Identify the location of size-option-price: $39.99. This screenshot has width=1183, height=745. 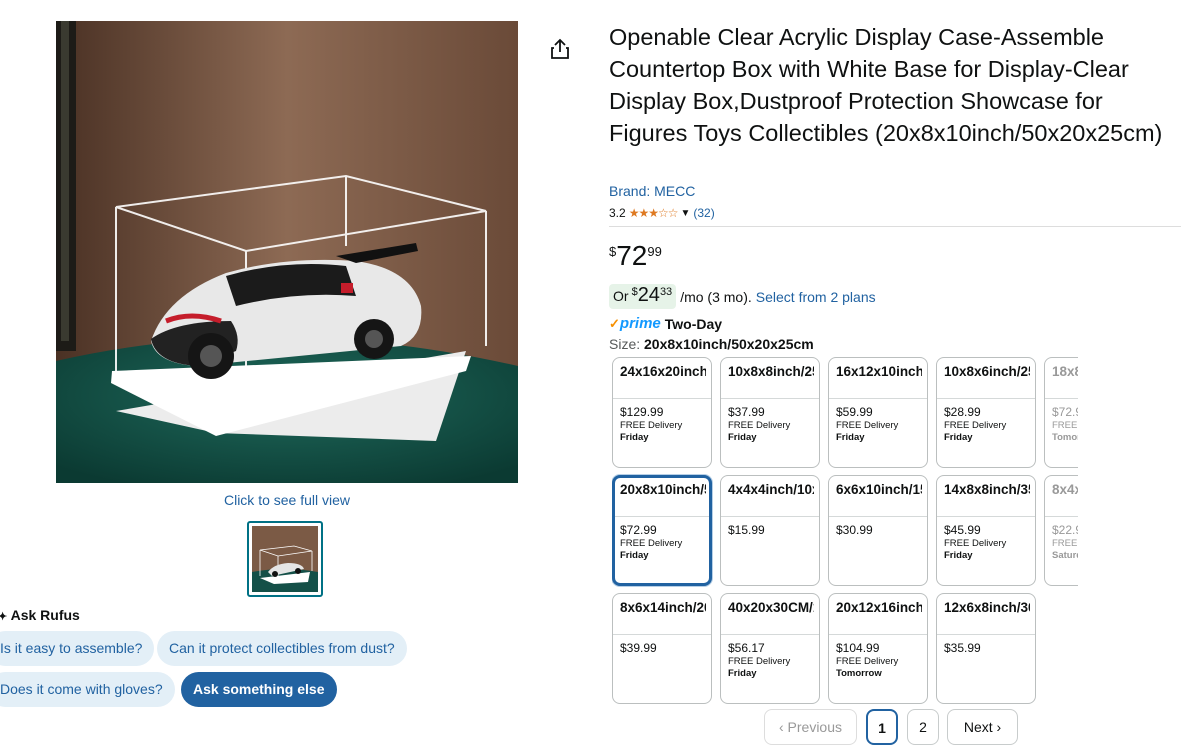
(638, 648).